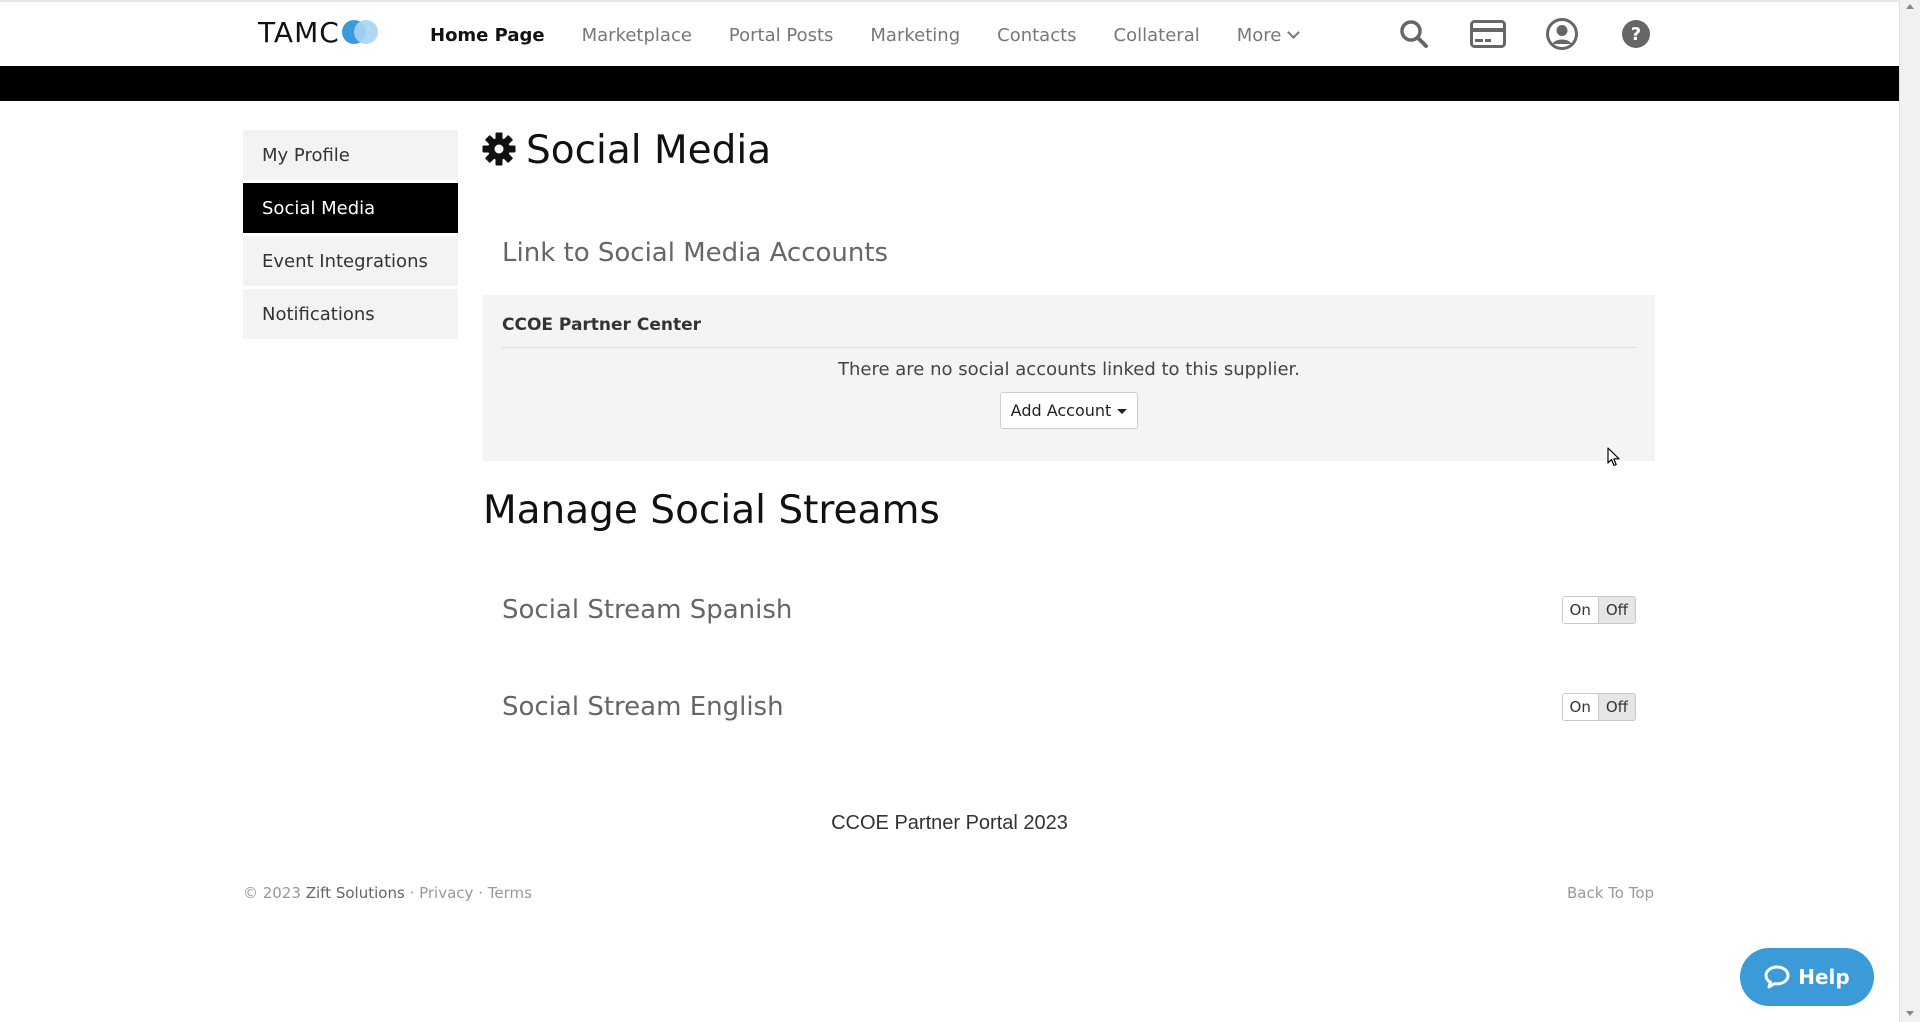 This screenshot has height=1022, width=1920. Describe the element at coordinates (1910, 1013) in the screenshot. I see `scroll-down-arrow-icon` at that location.